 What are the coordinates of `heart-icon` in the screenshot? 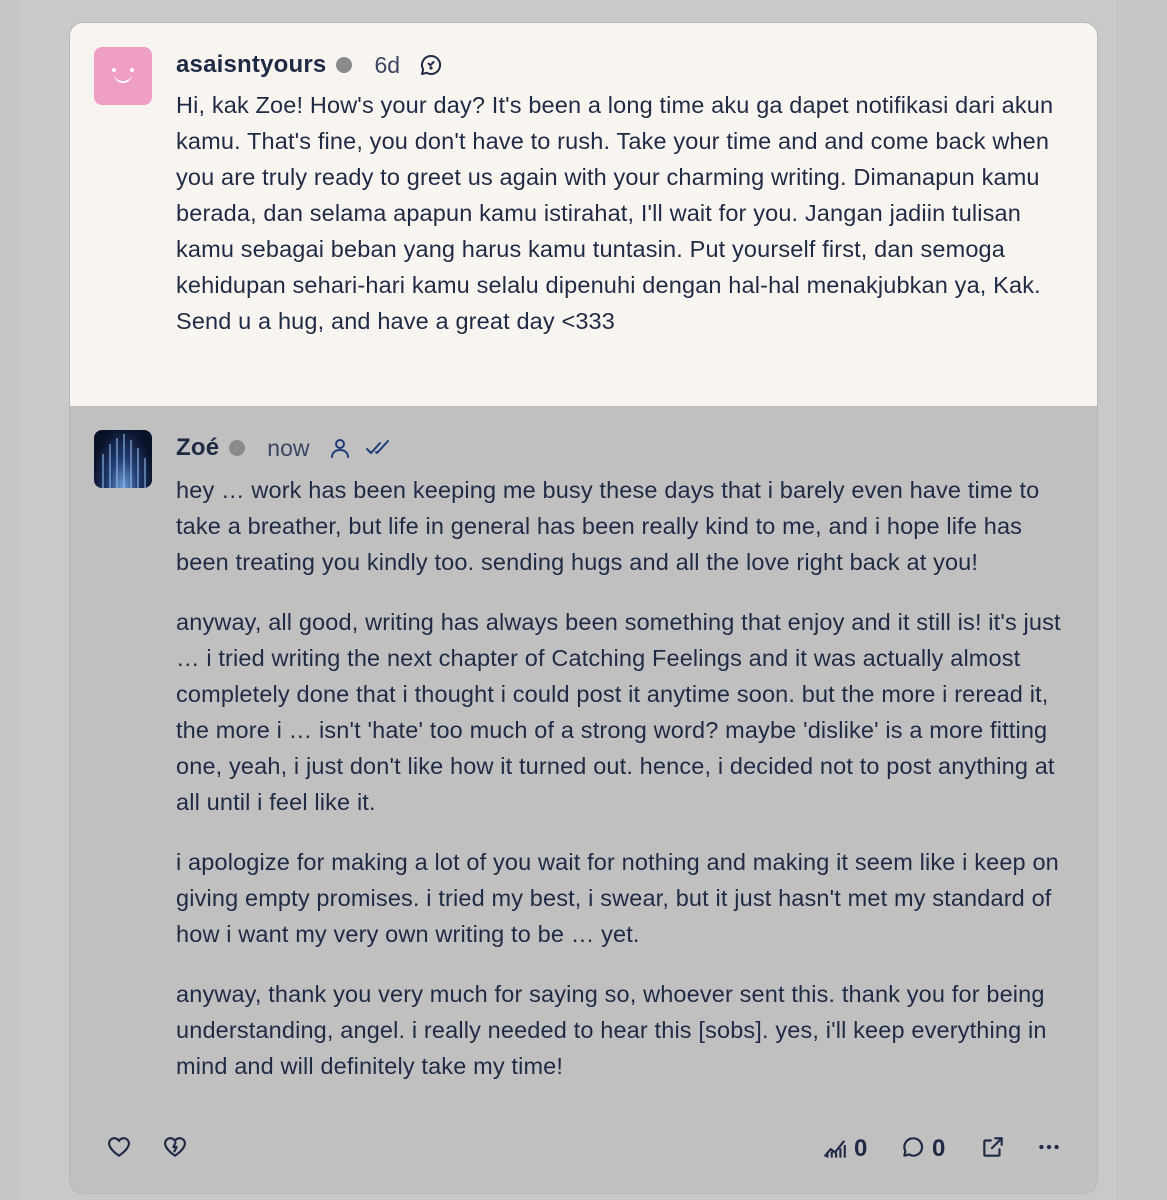 It's located at (119, 1149).